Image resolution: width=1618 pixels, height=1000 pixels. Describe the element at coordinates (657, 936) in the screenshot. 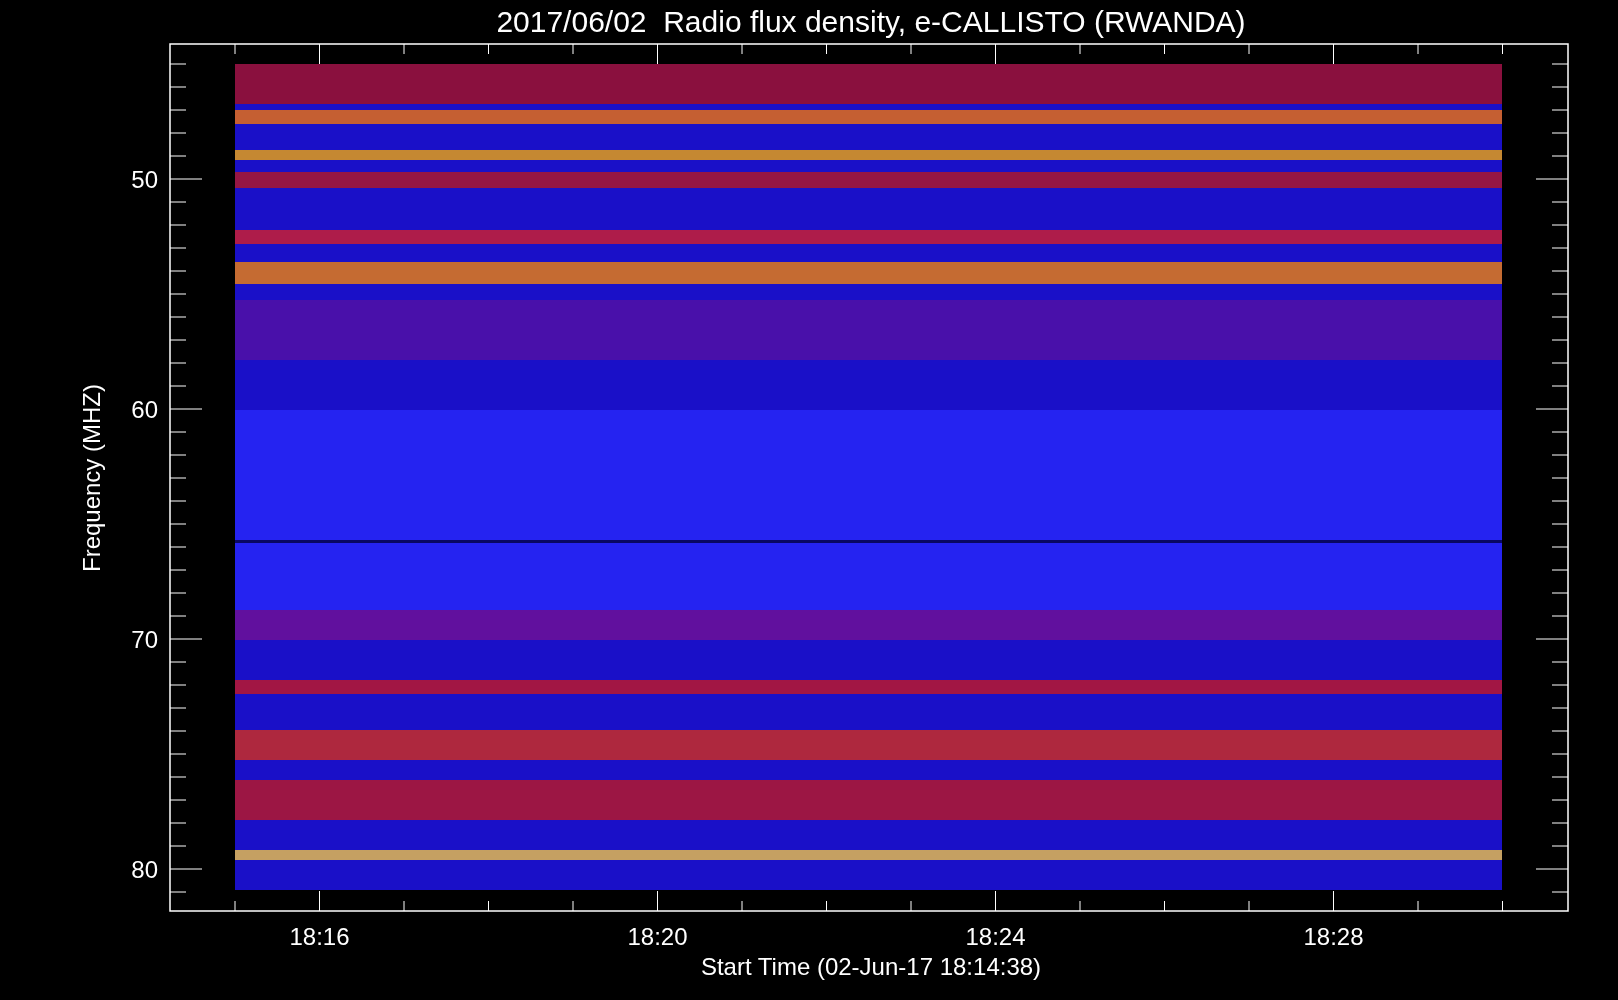

I see `tick-label: 18:20` at that location.